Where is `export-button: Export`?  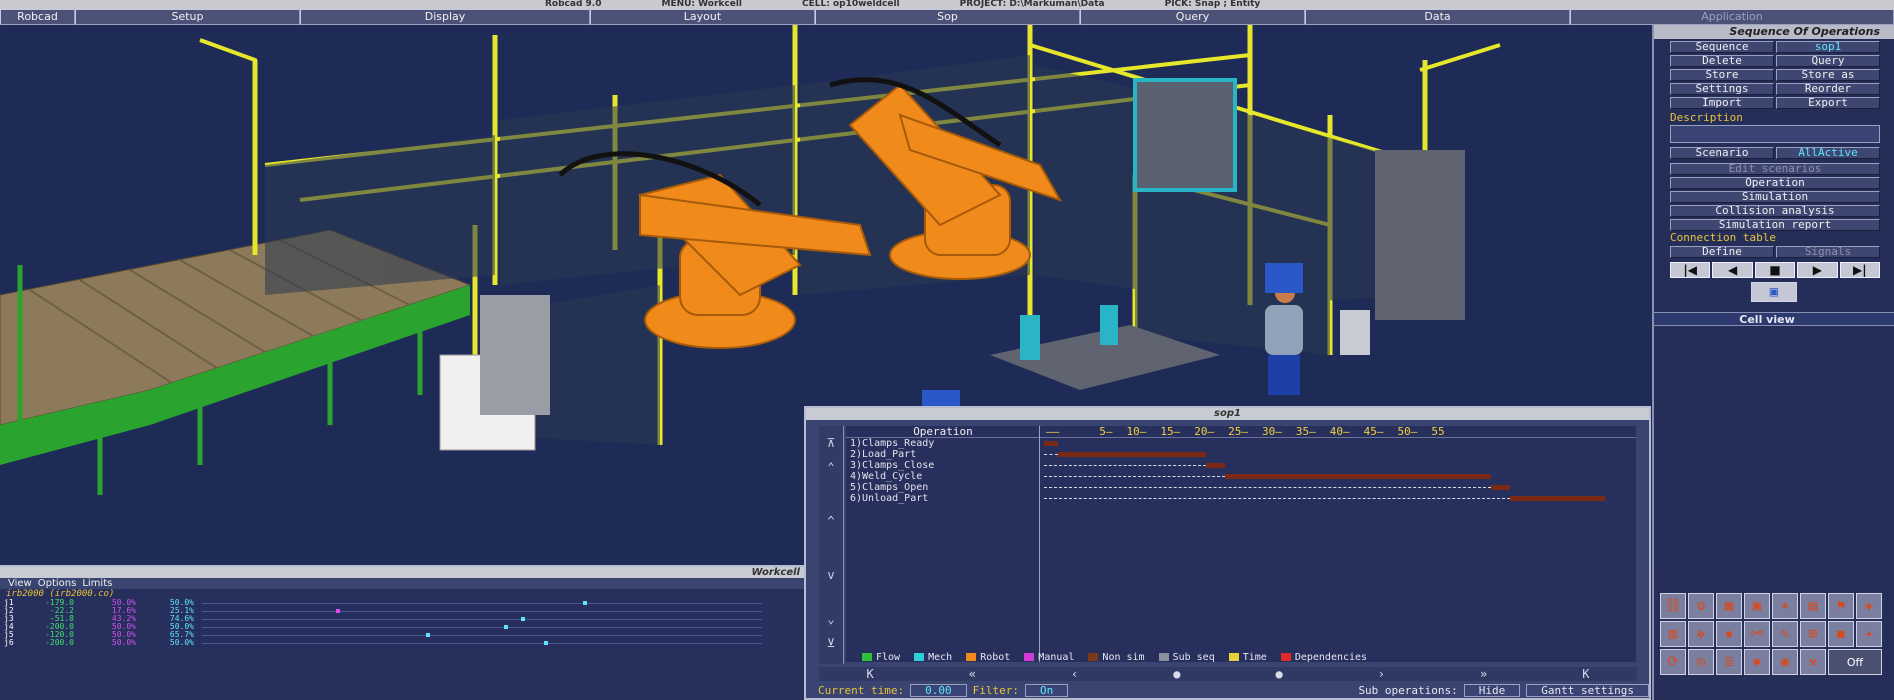 export-button: Export is located at coordinates (1828, 103).